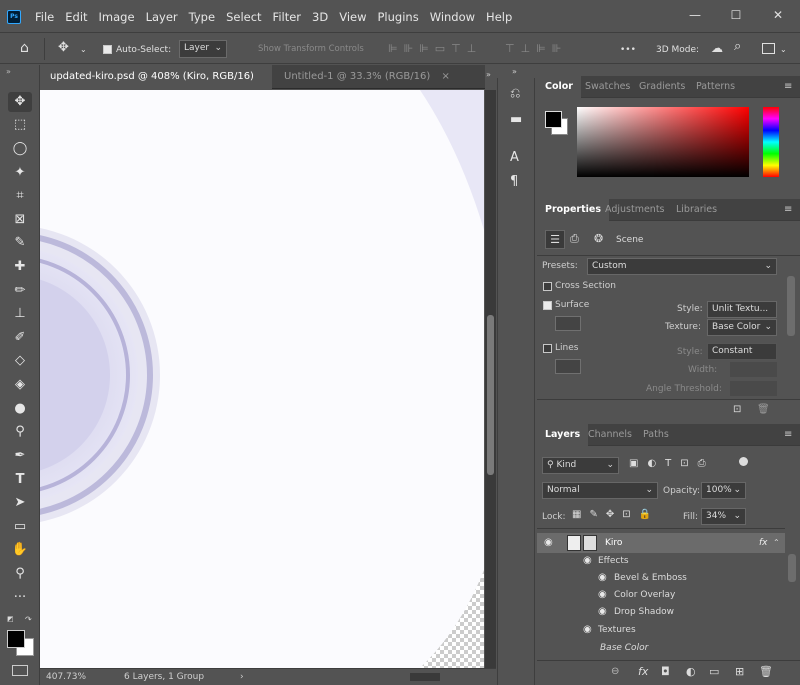  What do you see at coordinates (20, 432) in the screenshot?
I see `dodge-tool-icon: ⚲` at bounding box center [20, 432].